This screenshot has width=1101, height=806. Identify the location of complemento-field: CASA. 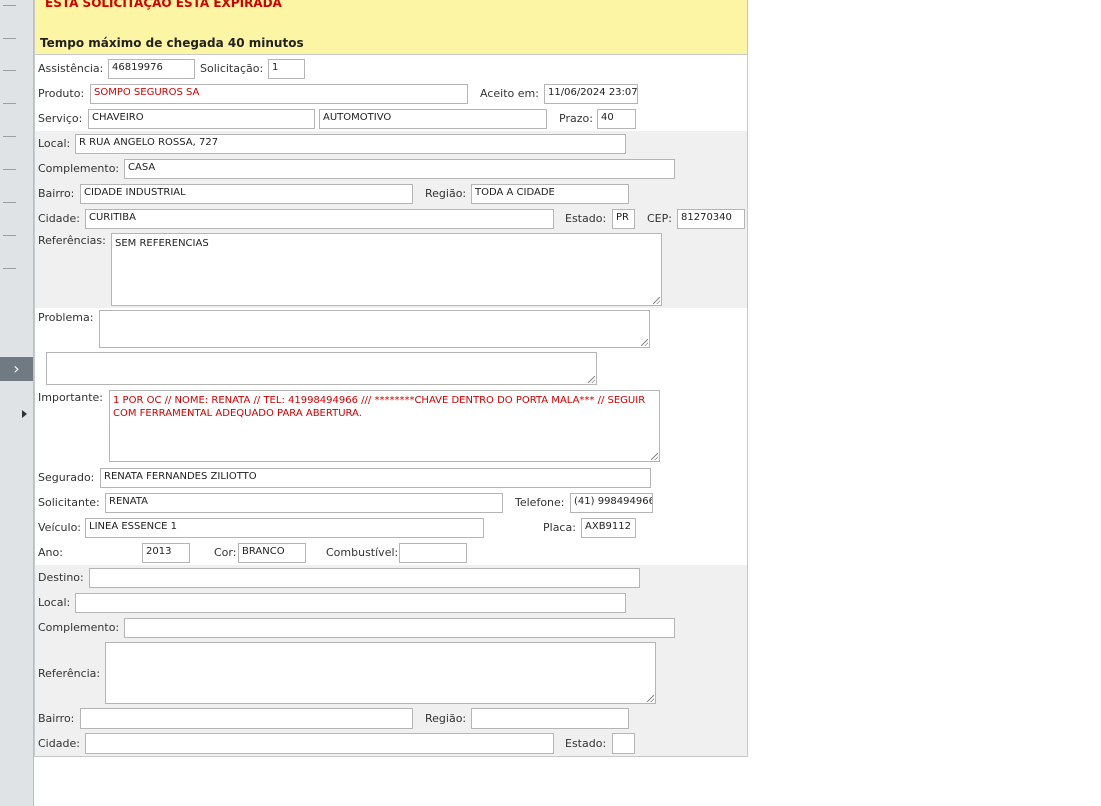
(399, 169).